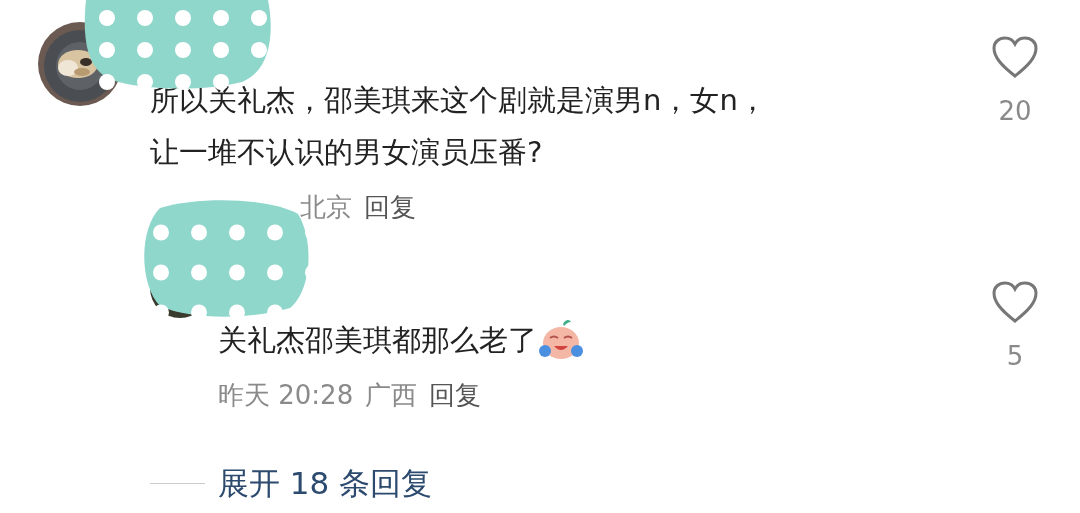 This screenshot has width=1080, height=513. Describe the element at coordinates (286, 395) in the screenshot. I see `reply-time: 昨天 20:28` at that location.